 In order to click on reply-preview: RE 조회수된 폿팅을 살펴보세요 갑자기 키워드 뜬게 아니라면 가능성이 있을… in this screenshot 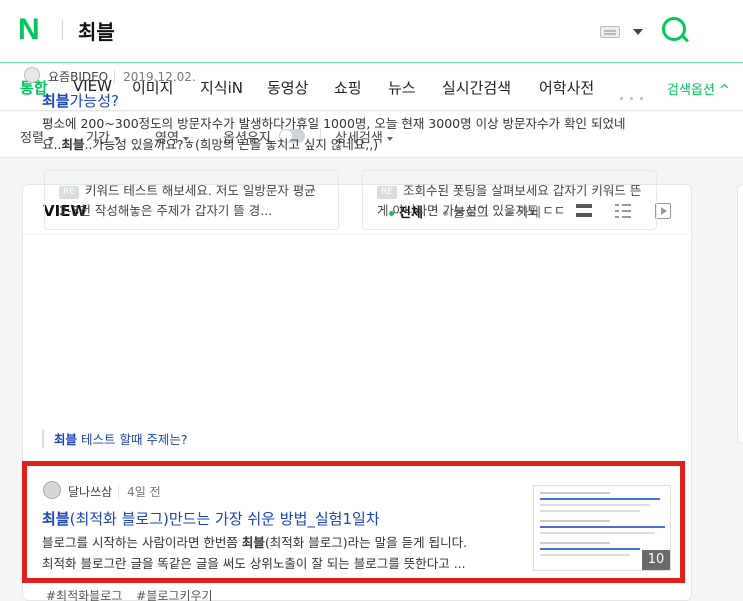, I will do `click(509, 200)`.